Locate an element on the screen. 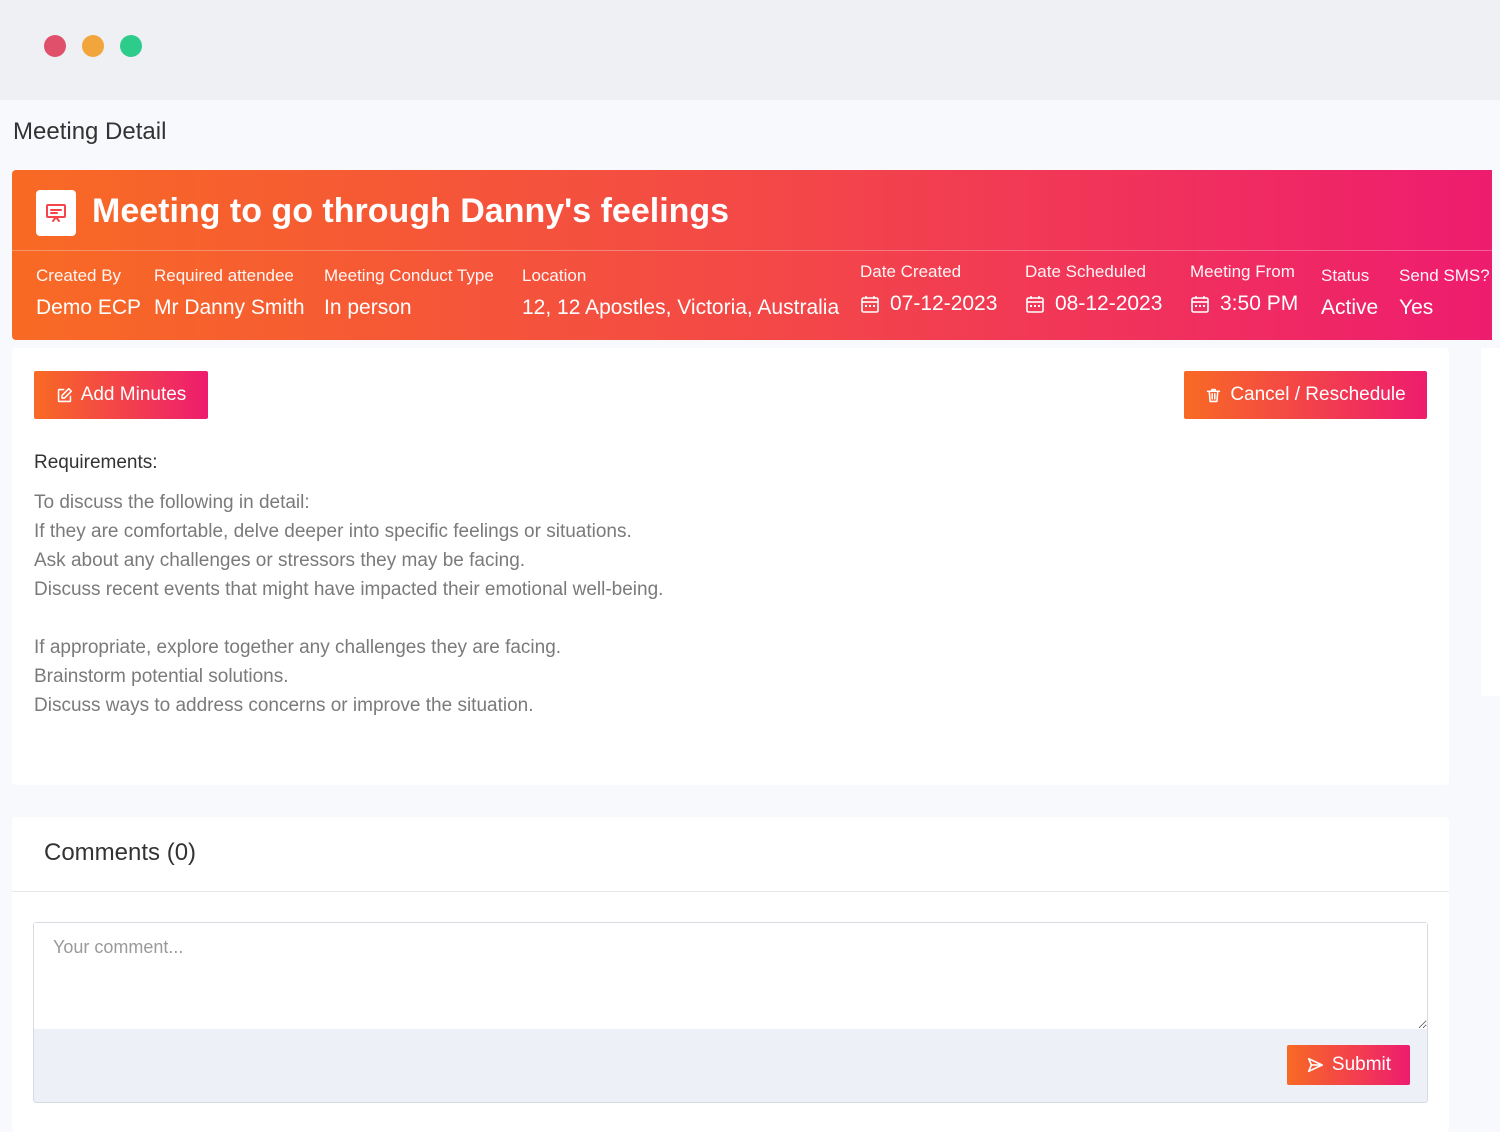 Image resolution: width=1500 pixels, height=1132 pixels. window-titlebar is located at coordinates (750, 50).